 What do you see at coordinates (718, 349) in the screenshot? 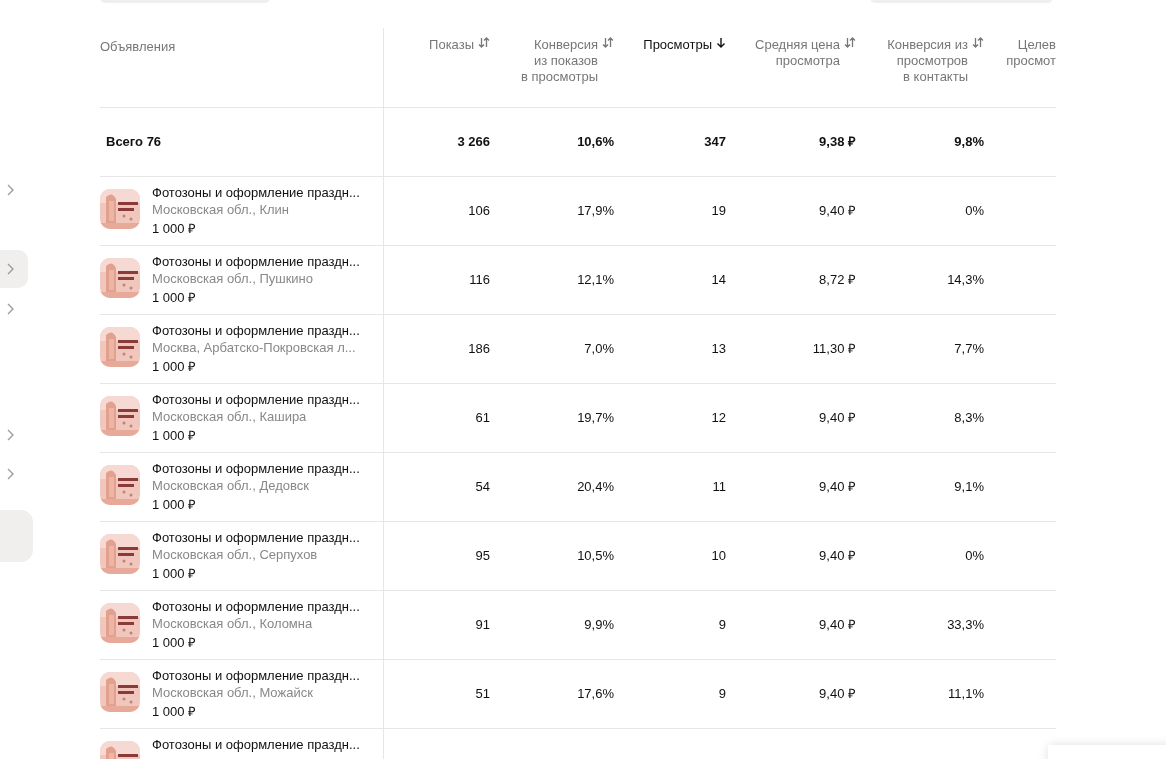
I see `table-cell: 13` at bounding box center [718, 349].